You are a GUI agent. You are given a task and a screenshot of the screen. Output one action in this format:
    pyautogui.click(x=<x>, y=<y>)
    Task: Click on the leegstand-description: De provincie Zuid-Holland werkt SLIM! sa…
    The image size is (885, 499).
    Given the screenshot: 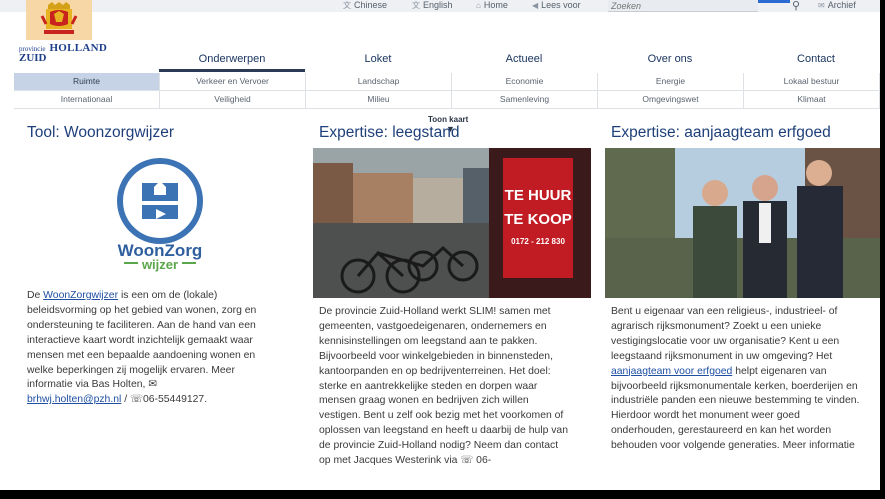 What is the action you would take?
    pyautogui.click(x=443, y=386)
    